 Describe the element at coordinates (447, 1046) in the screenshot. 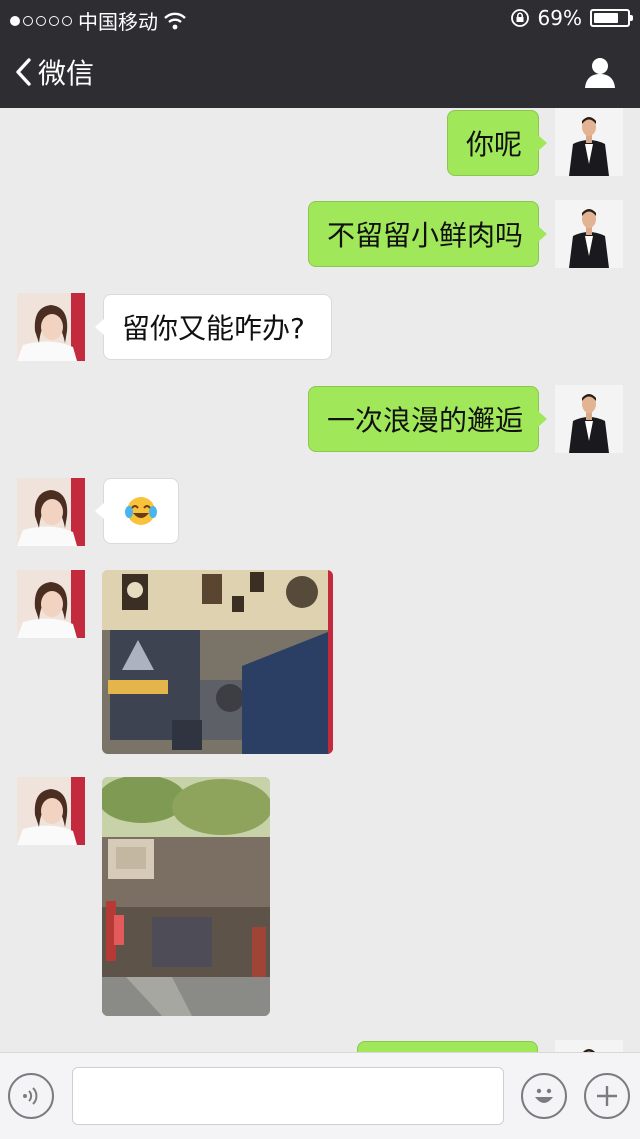

I see `message-bubble-sent` at that location.